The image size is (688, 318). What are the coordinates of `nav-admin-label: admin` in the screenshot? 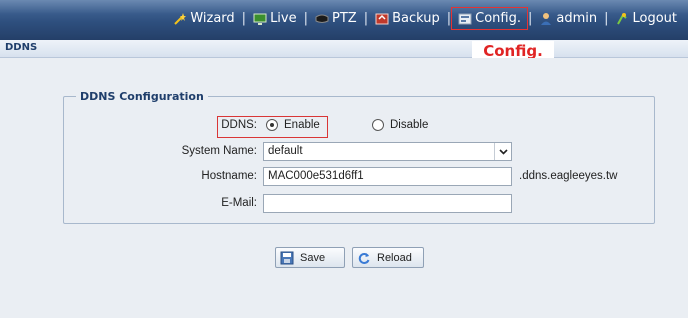 It's located at (577, 18).